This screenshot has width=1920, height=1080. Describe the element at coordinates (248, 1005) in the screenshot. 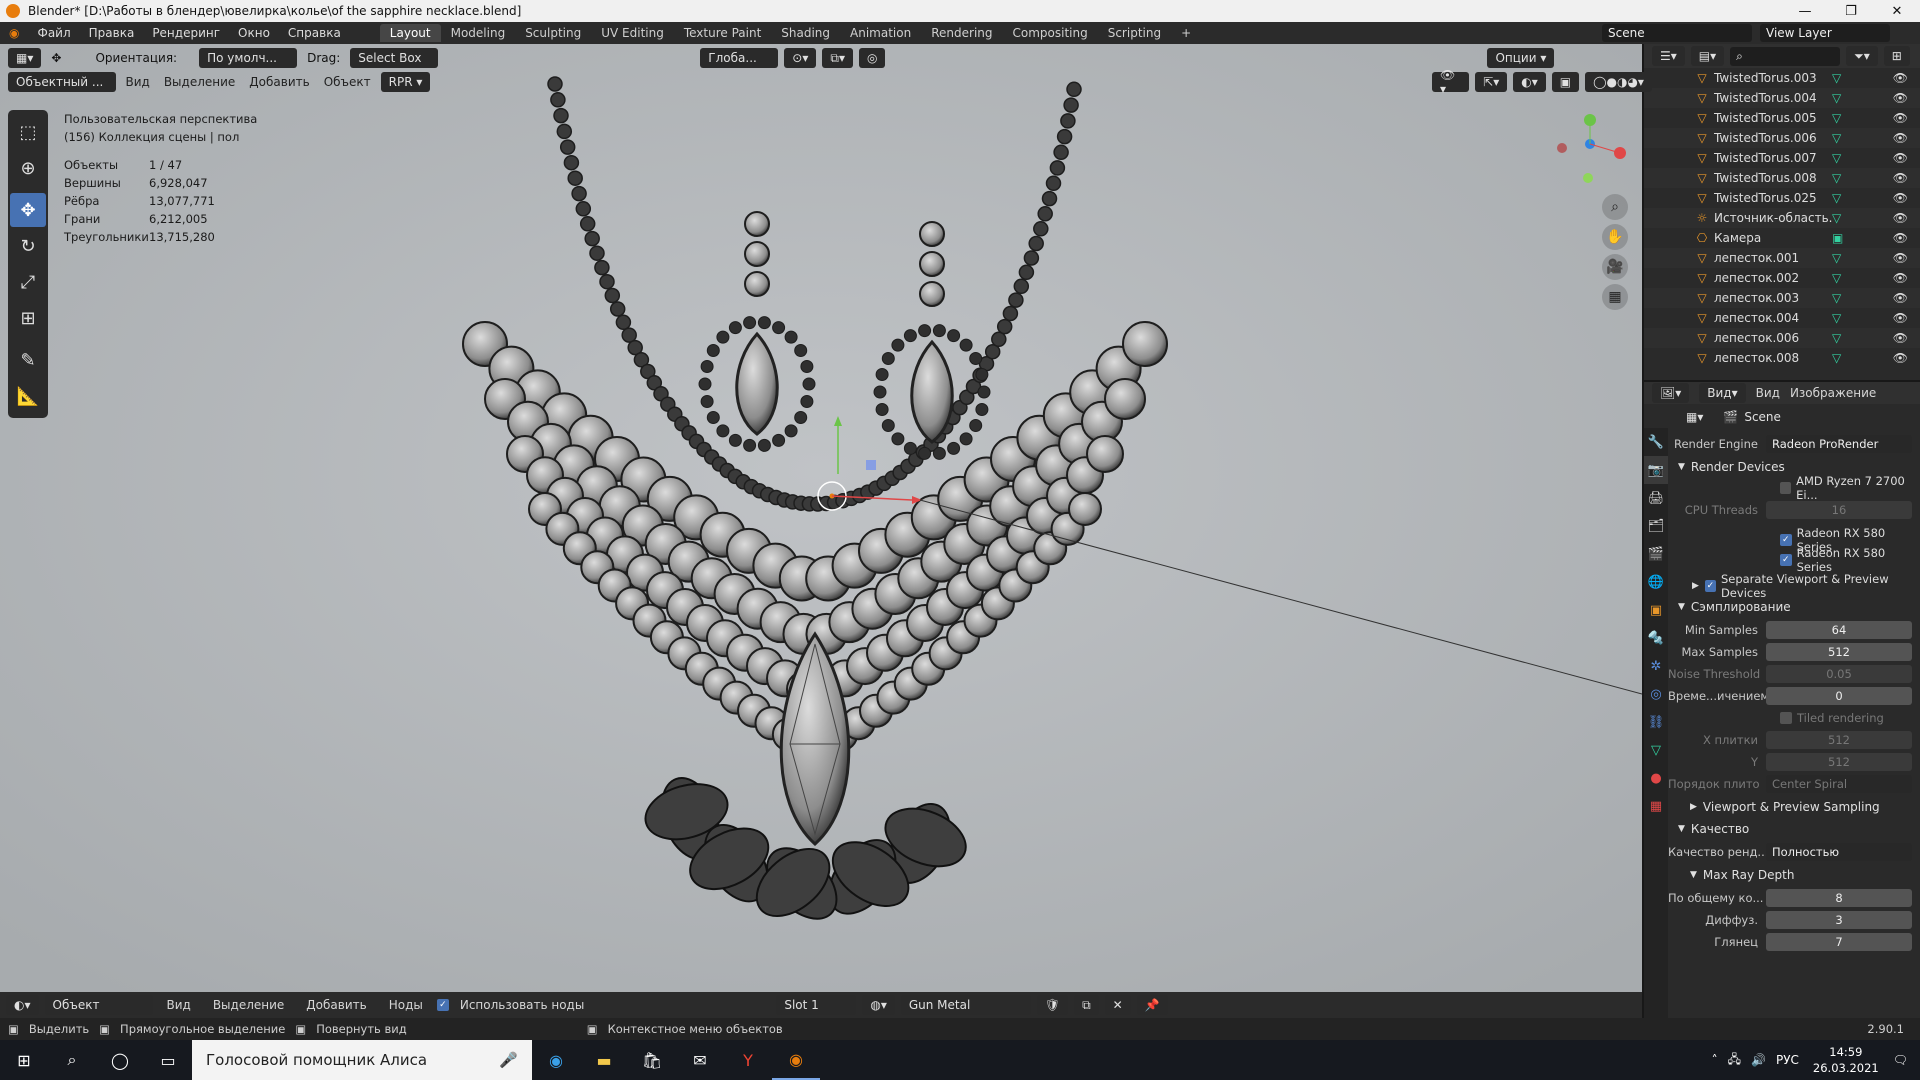

I see `node-menu-select: Выделение` at that location.